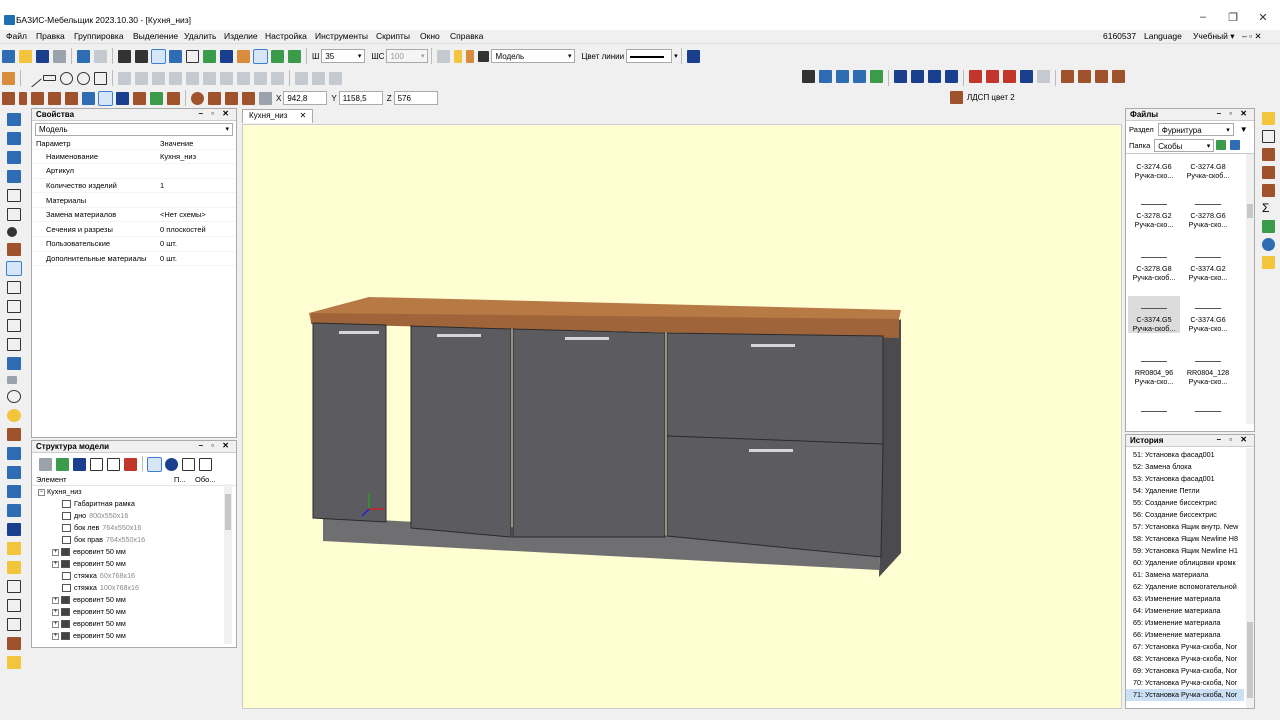 The image size is (1280, 720). I want to click on history-item: 66: Изменение материала, so click(1185, 635).